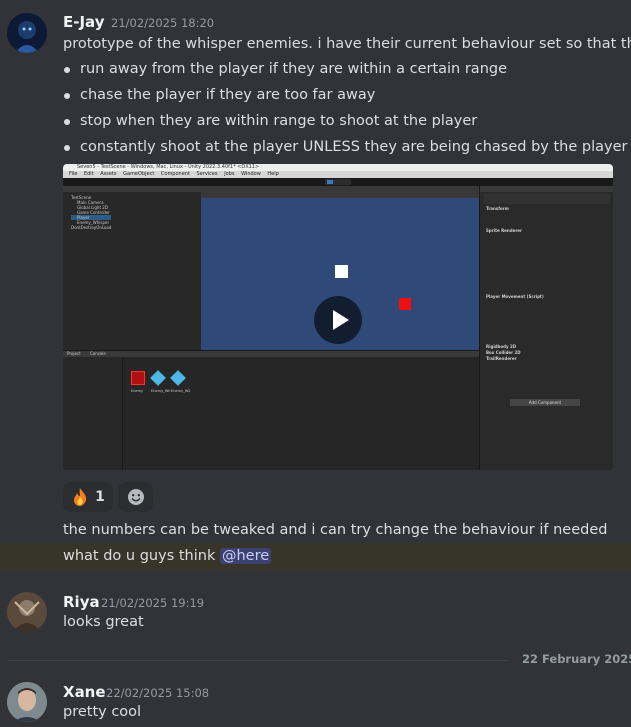 Image resolution: width=631 pixels, height=727 pixels. I want to click on message-riya: Riya 21/02/2025 19:19 looks great, so click(315, 613).